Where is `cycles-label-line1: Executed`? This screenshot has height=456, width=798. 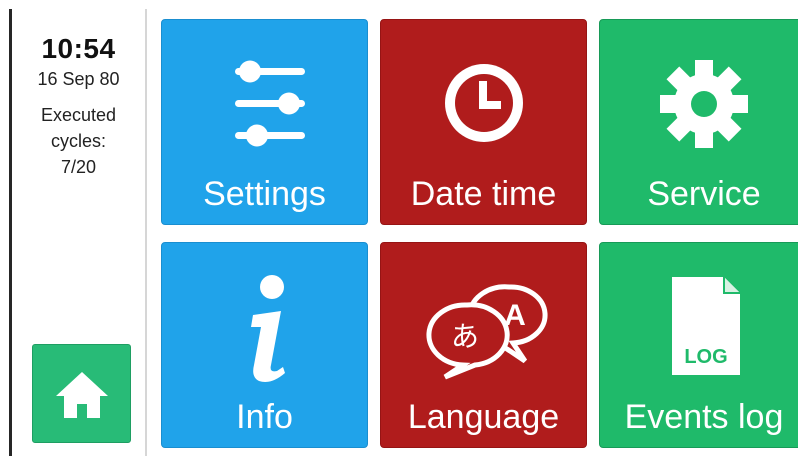 cycles-label-line1: Executed is located at coordinates (78, 115).